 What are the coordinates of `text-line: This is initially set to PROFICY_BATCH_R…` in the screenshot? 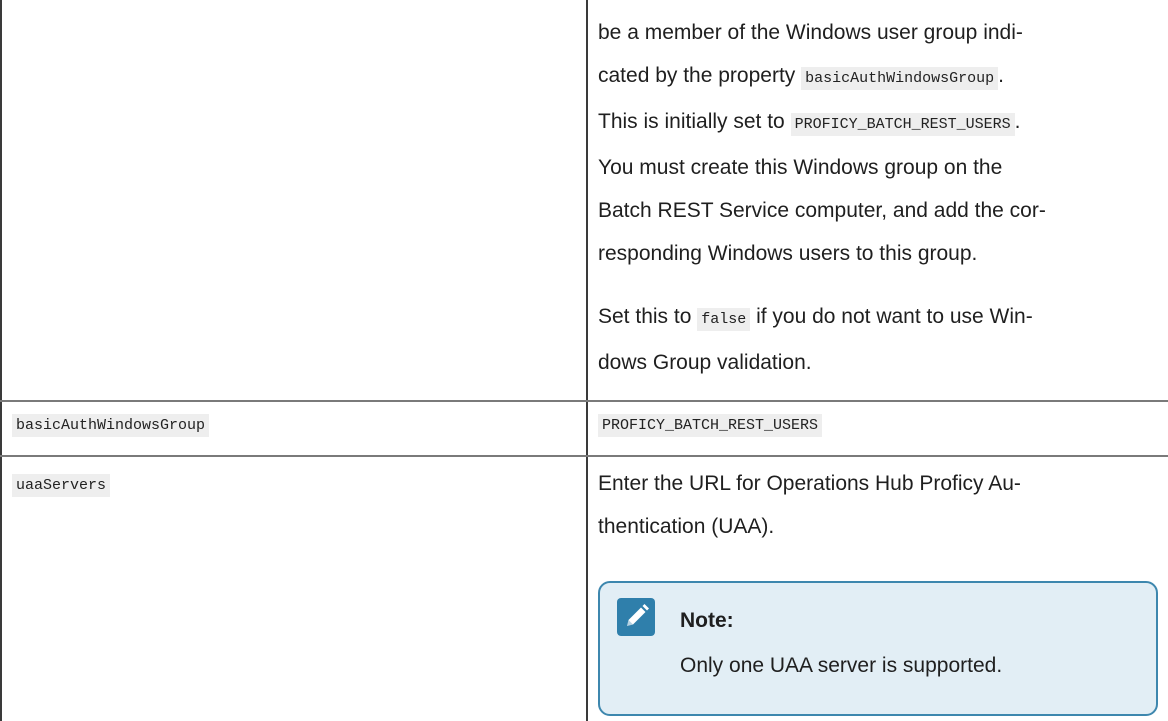 It's located at (879, 123).